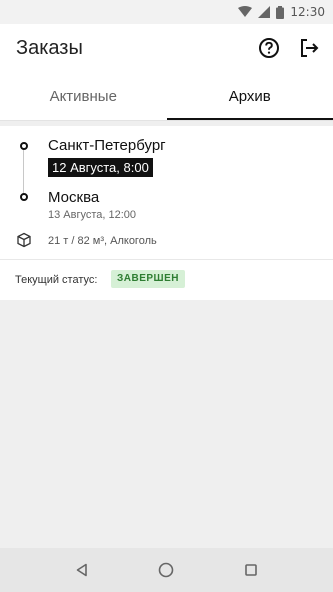  What do you see at coordinates (166, 12) in the screenshot?
I see `status-bar: 12:30` at bounding box center [166, 12].